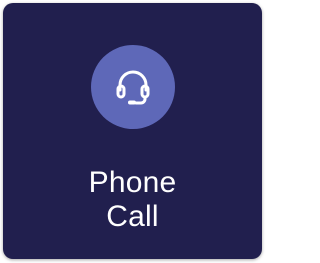 The height and width of the screenshot is (263, 320). I want to click on icon-badge, so click(133, 87).